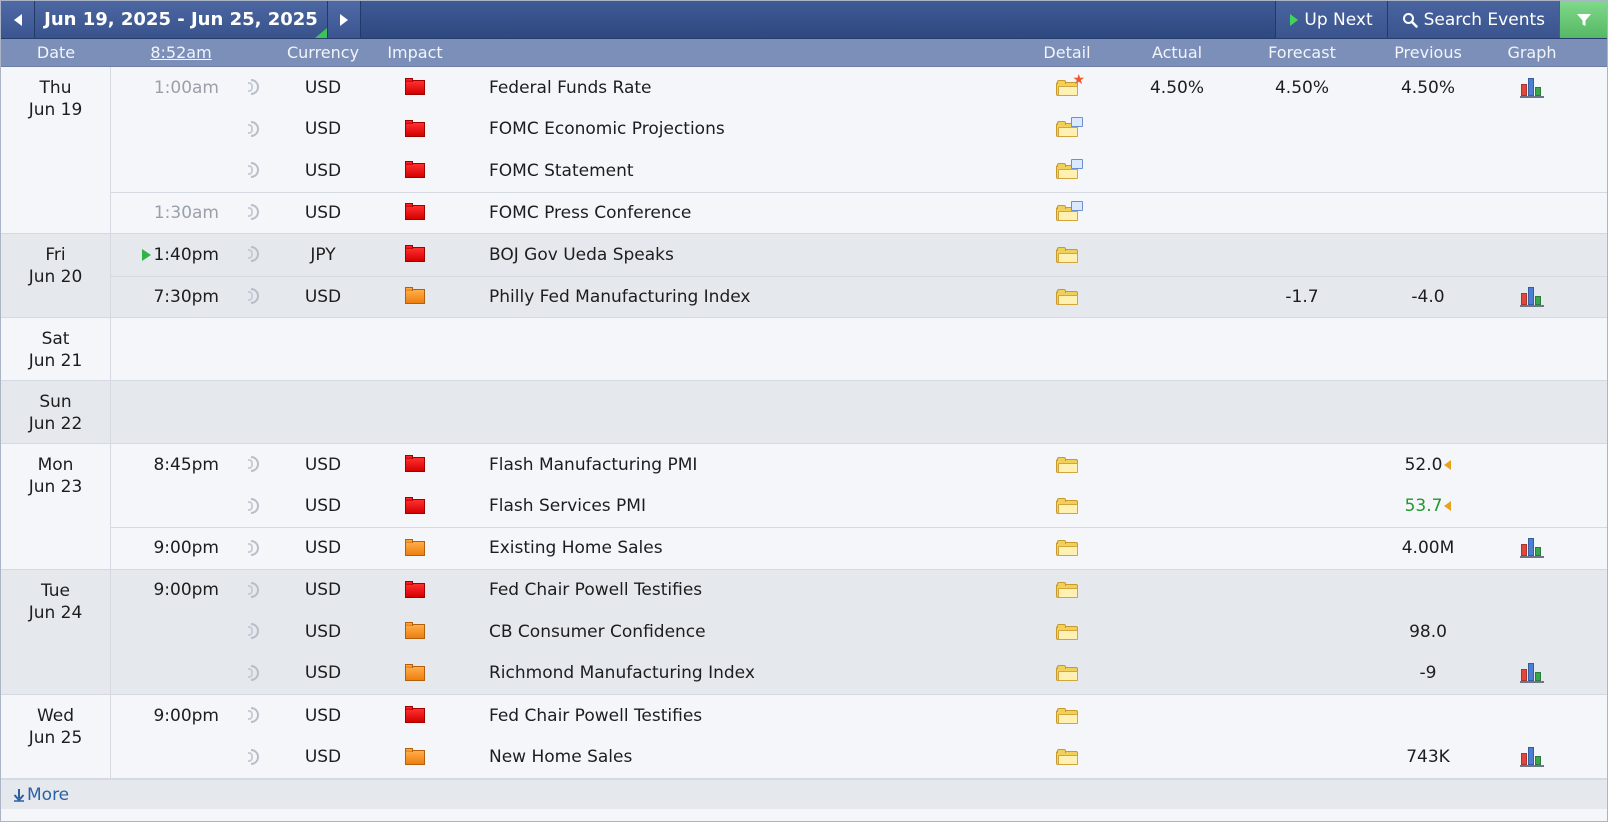  I want to click on event-title: BOJ Gov Ueda Speaks, so click(757, 255).